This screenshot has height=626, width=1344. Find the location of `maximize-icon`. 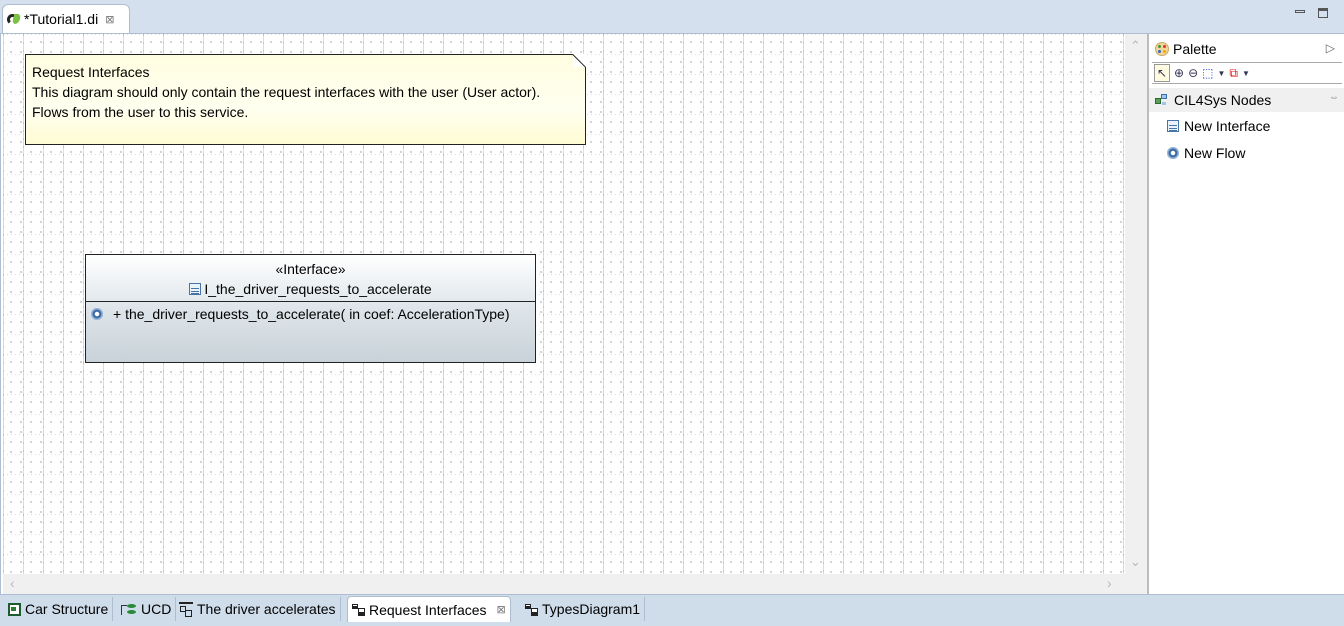

maximize-icon is located at coordinates (1323, 13).